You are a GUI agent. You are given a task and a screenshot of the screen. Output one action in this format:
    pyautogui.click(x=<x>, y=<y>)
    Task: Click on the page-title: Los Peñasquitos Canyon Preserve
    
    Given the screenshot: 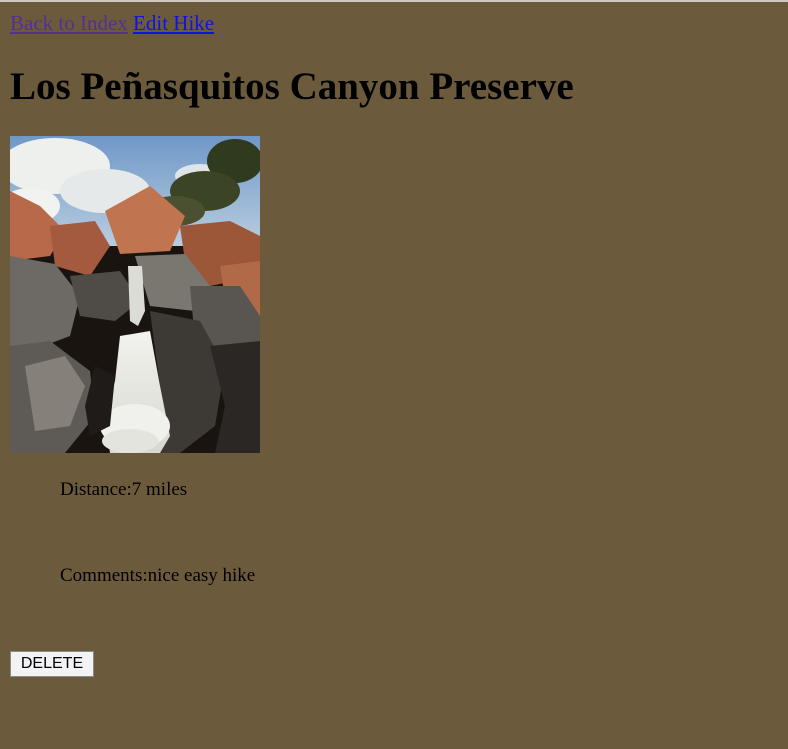 What is the action you would take?
    pyautogui.click(x=292, y=86)
    